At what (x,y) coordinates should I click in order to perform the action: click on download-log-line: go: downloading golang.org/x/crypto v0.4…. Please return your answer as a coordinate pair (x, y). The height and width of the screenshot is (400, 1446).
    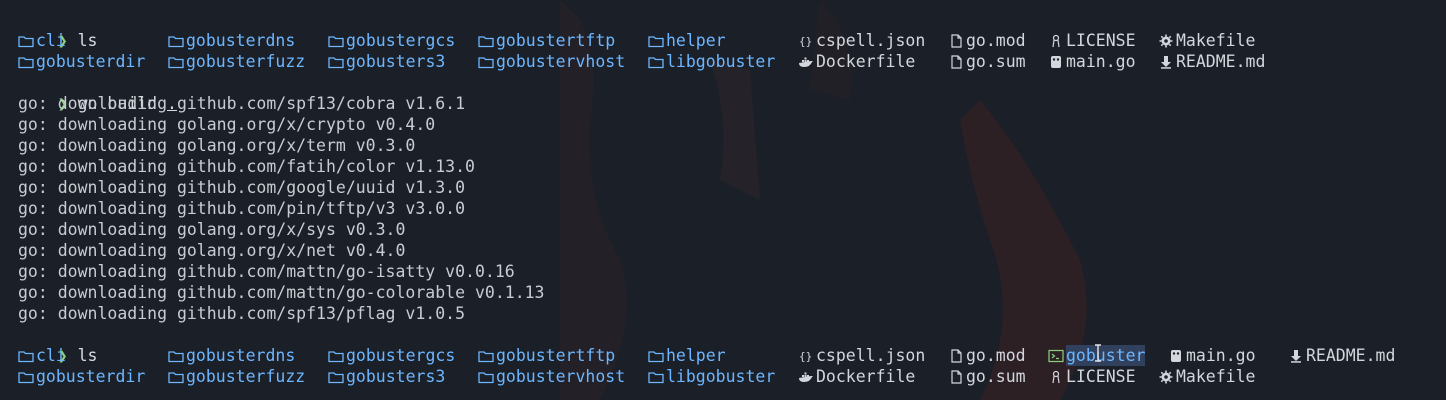
    Looking at the image, I should click on (227, 124).